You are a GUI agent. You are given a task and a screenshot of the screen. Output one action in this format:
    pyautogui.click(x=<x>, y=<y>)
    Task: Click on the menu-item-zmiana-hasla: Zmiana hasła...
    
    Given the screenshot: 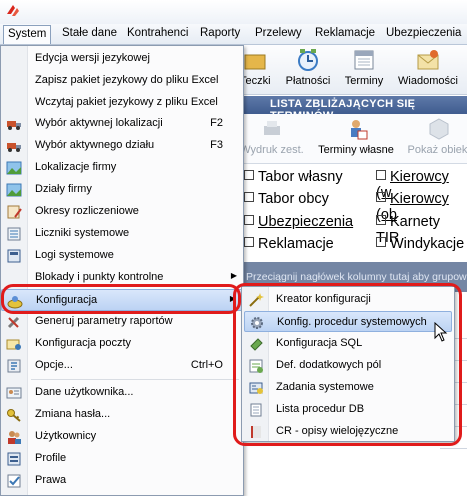 What is the action you would take?
    pyautogui.click(x=122, y=415)
    